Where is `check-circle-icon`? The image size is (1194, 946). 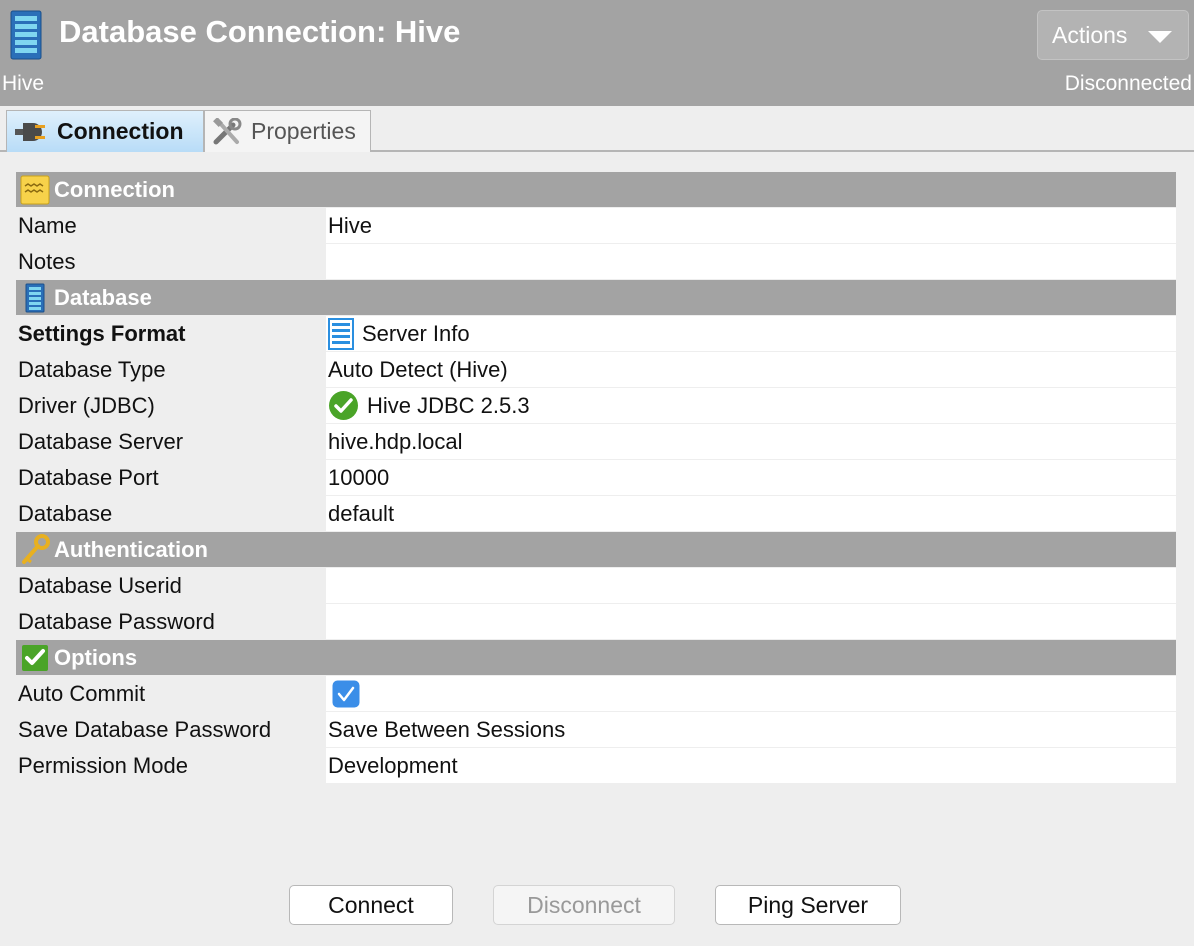 check-circle-icon is located at coordinates (343, 405).